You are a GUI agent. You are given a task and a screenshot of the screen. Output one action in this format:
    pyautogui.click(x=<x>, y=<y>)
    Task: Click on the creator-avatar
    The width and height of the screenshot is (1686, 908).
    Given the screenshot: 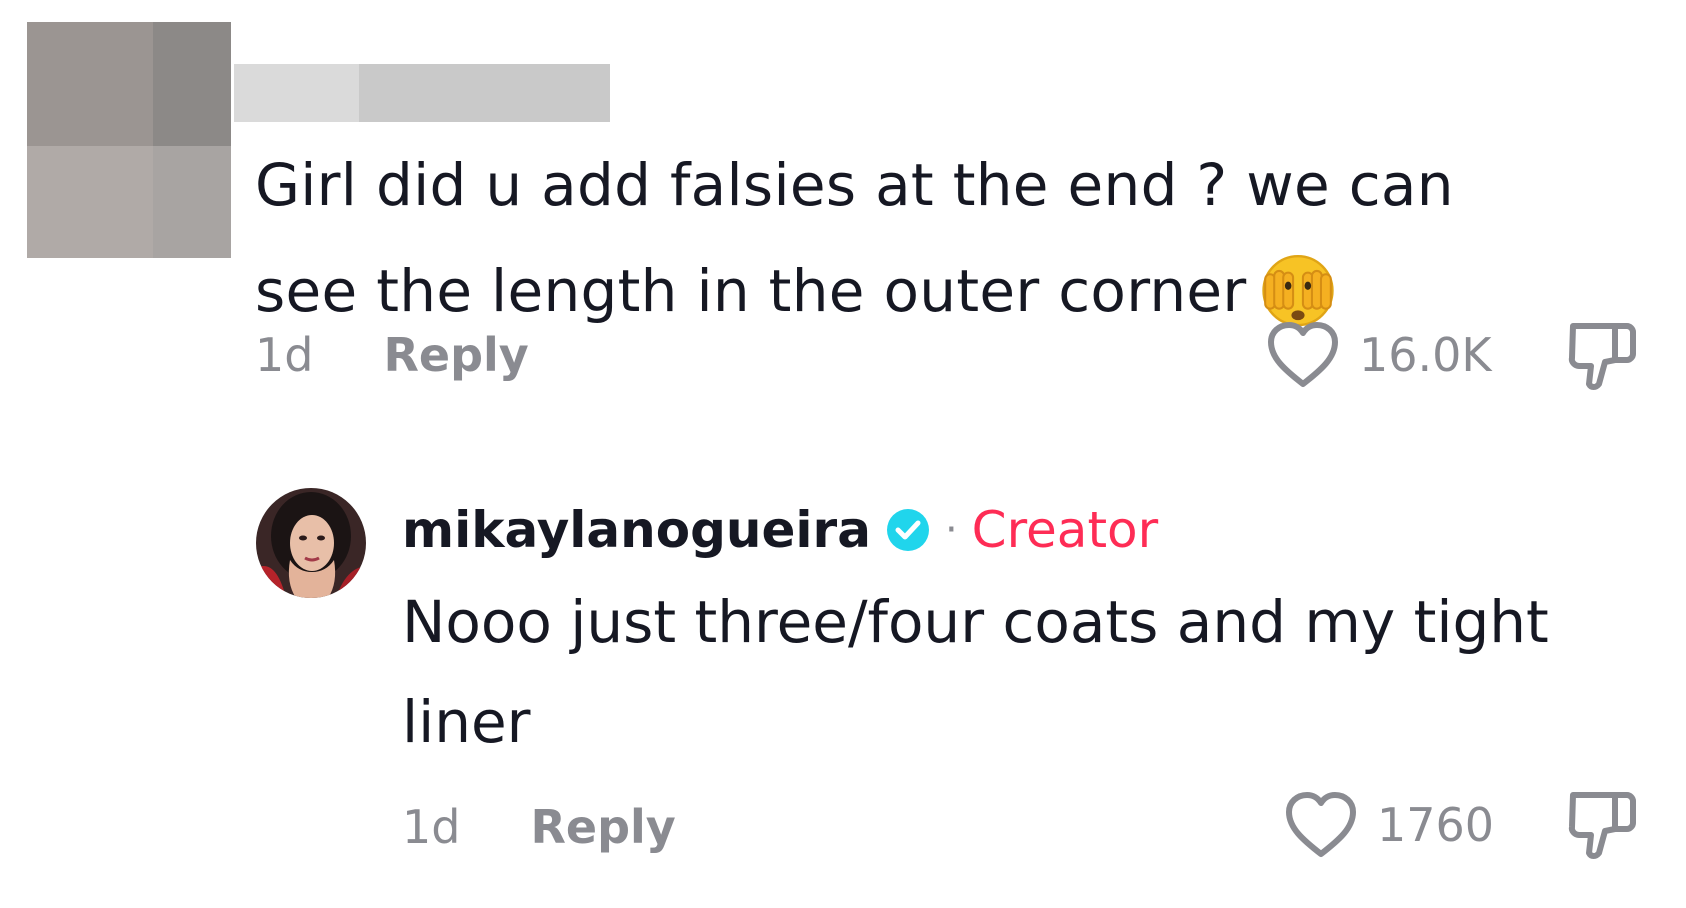 What is the action you would take?
    pyautogui.click(x=311, y=543)
    